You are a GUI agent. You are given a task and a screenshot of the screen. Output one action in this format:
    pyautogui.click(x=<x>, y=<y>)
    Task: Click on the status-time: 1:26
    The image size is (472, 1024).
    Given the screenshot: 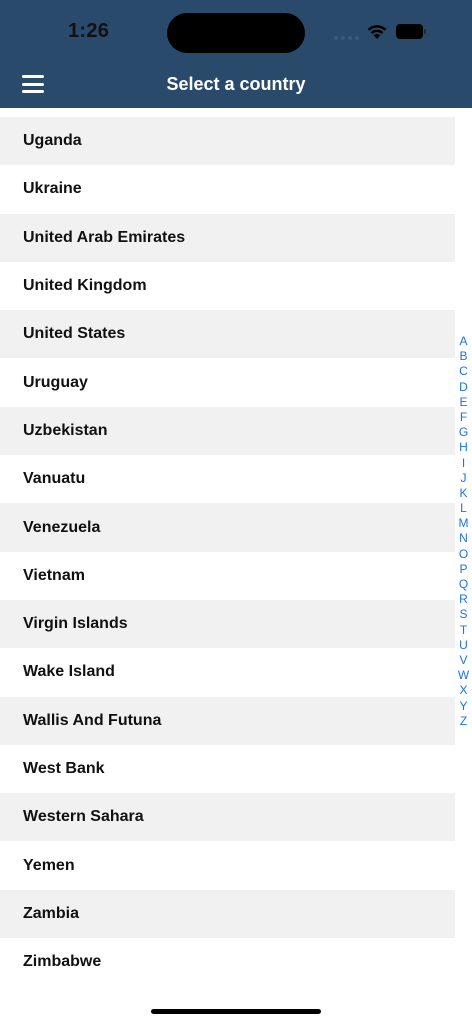 What is the action you would take?
    pyautogui.click(x=89, y=31)
    